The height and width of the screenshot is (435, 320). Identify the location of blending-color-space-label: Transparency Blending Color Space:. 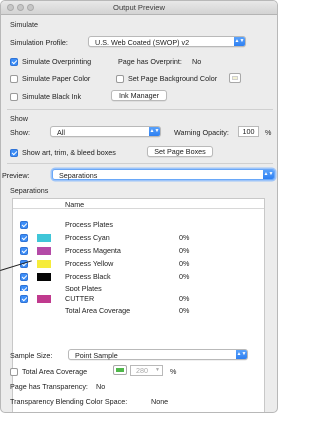
(69, 401).